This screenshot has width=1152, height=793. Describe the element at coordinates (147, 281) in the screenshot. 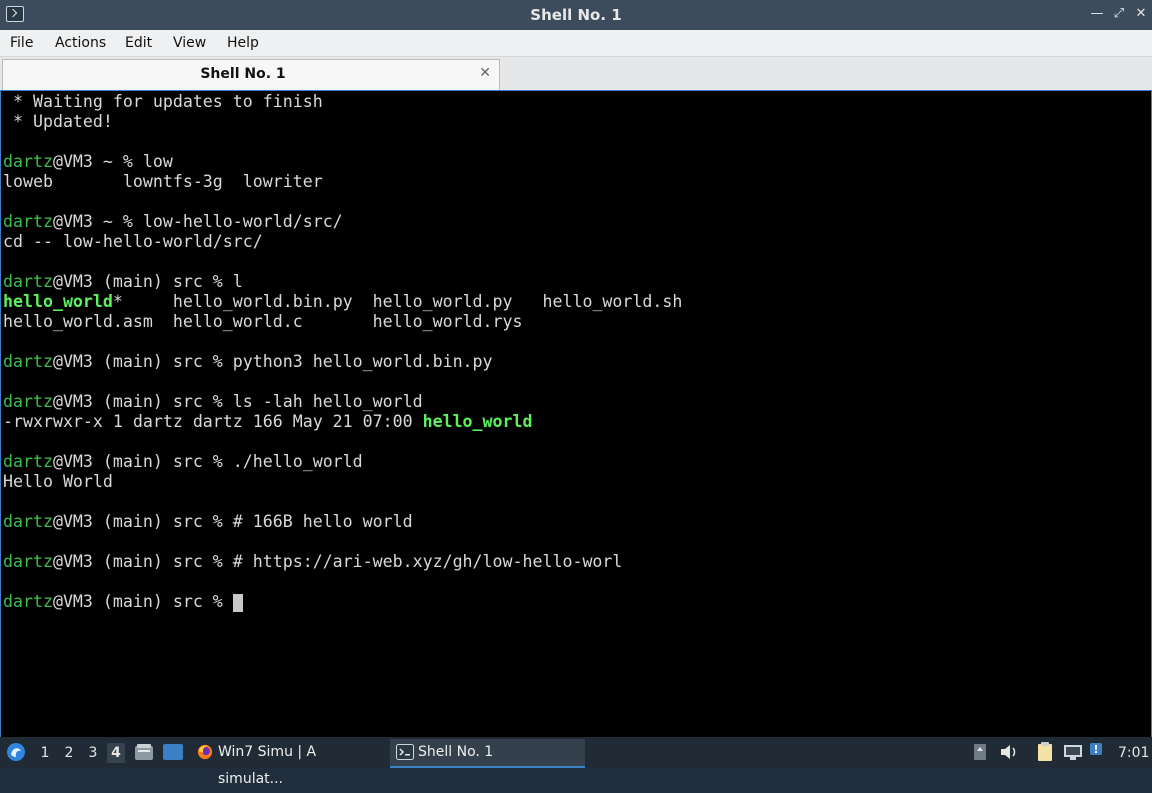

I see `terminal-text: @VM3 (main) src % l` at that location.